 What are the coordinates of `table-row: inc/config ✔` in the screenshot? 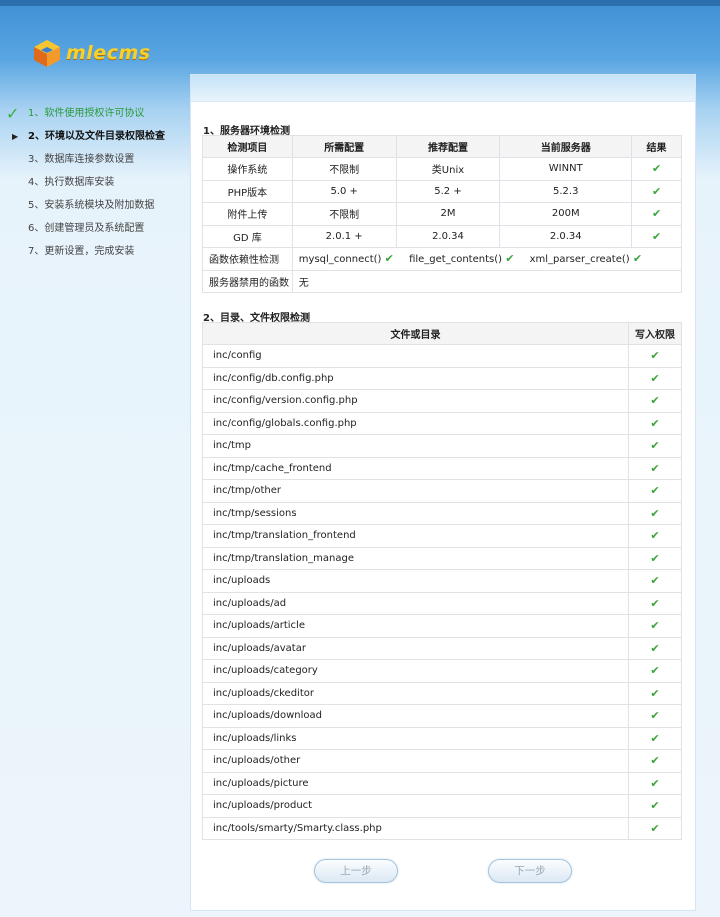 It's located at (442, 356).